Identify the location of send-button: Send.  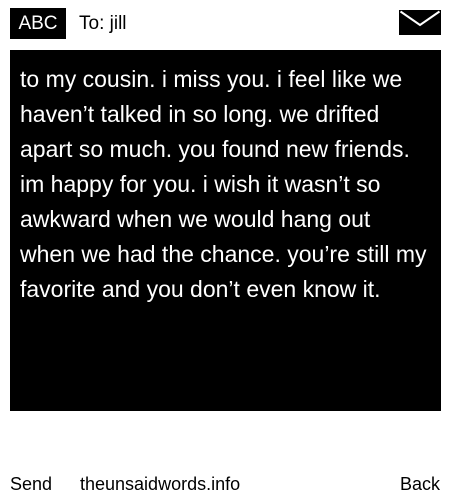
(31, 484).